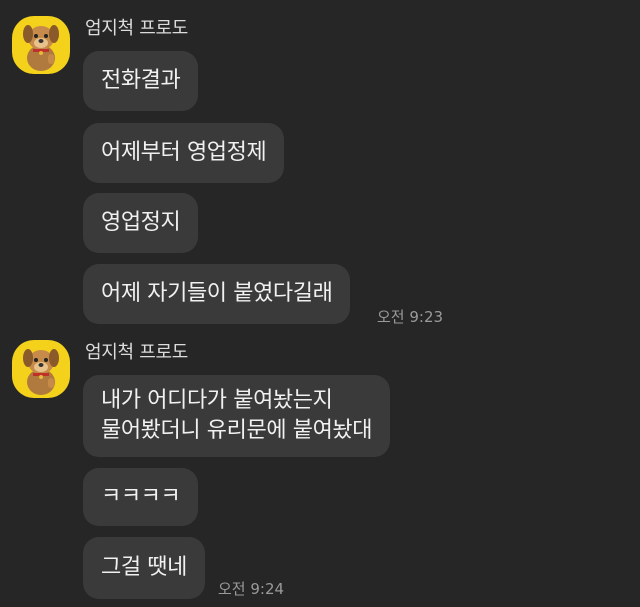 The height and width of the screenshot is (607, 640). I want to click on message-bubble: 영업정지, so click(141, 223).